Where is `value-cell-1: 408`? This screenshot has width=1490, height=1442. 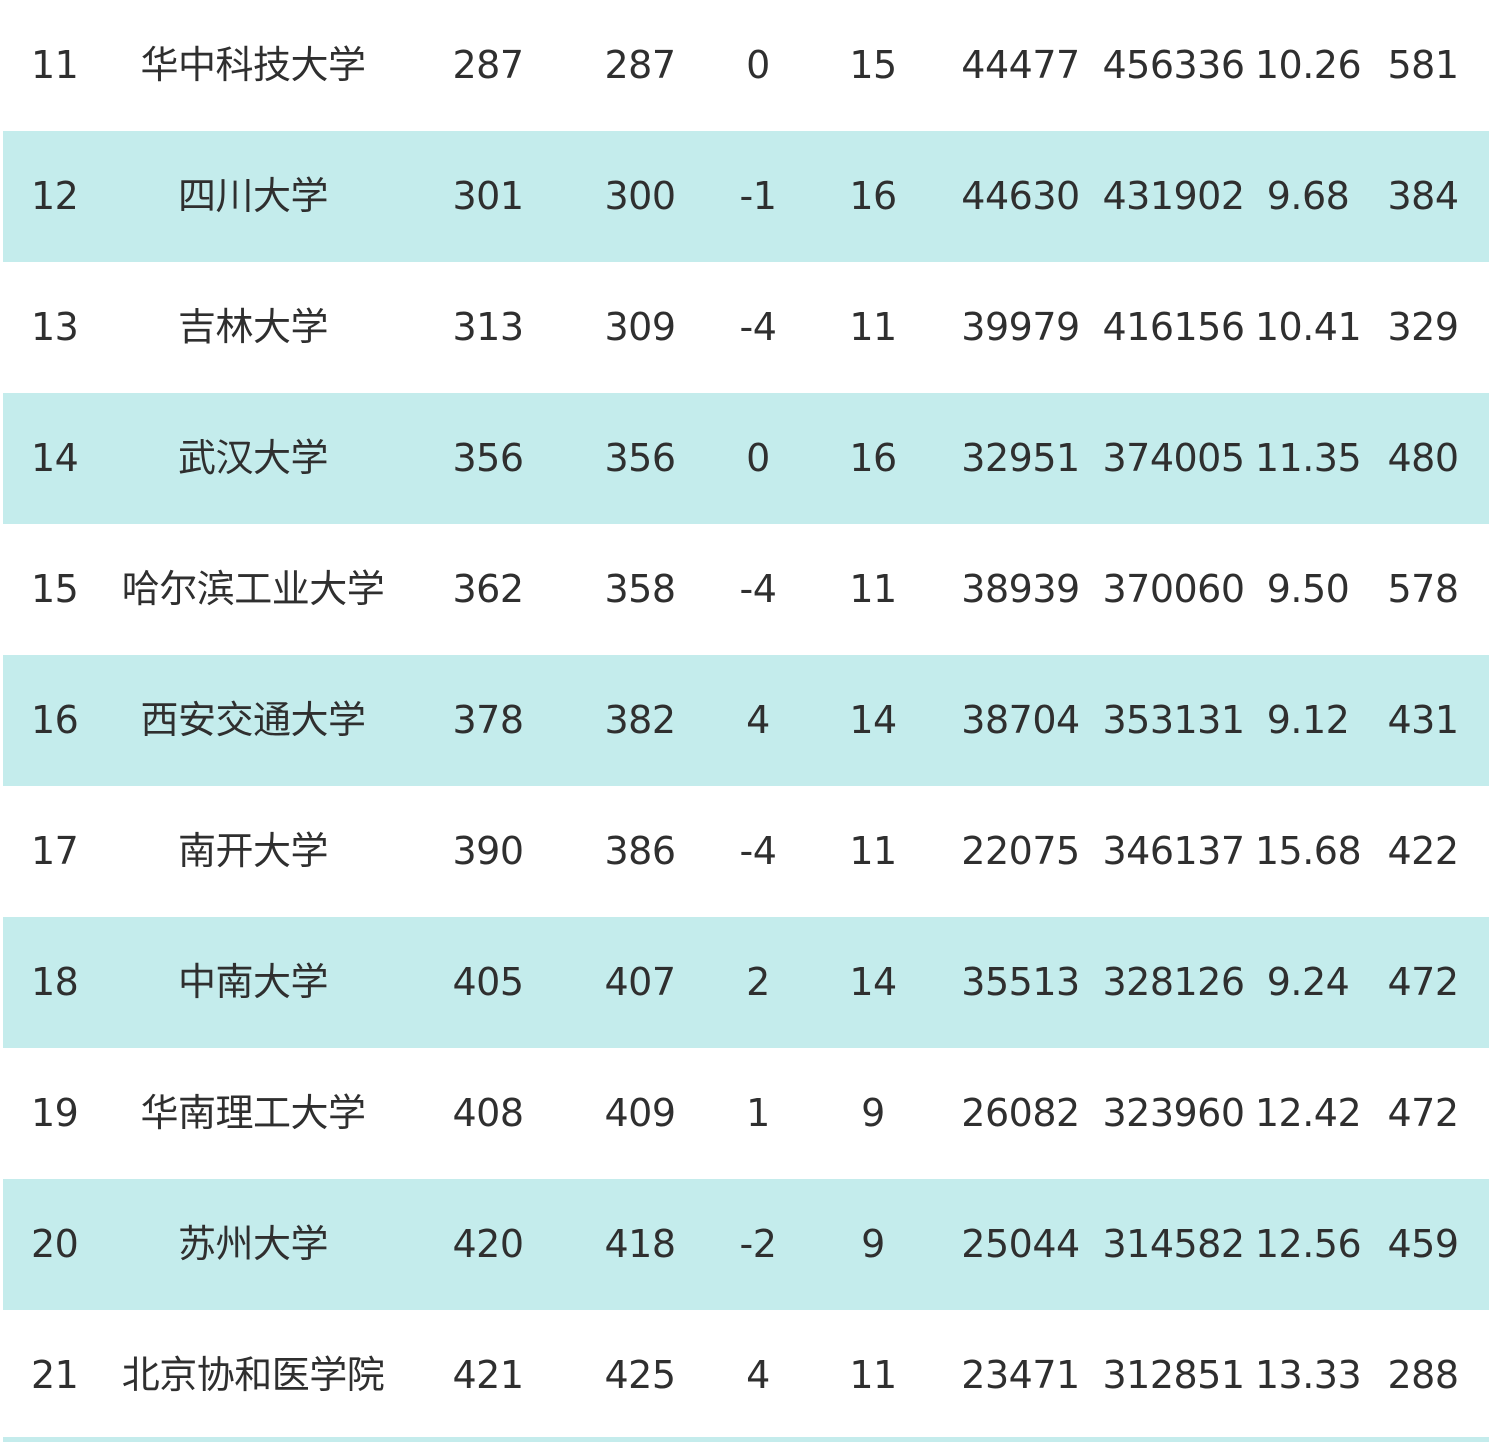
value-cell-1: 408 is located at coordinates (488, 1113).